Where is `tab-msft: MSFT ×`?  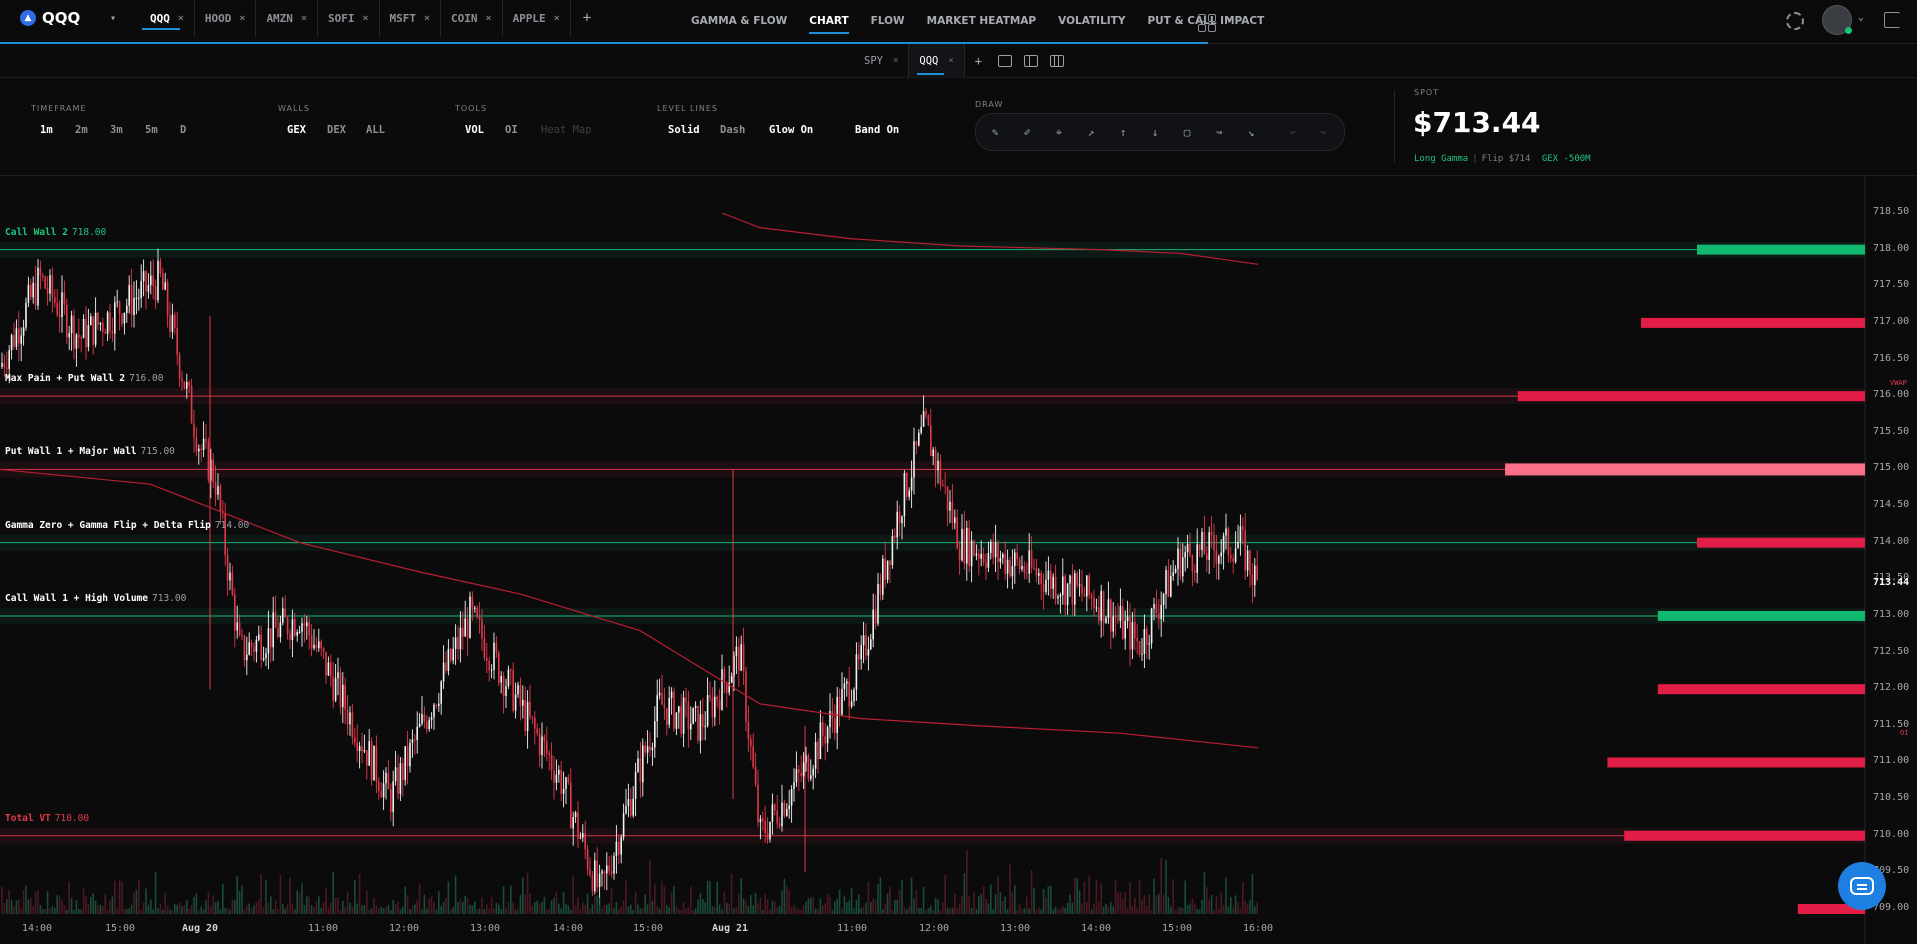 tab-msft: MSFT × is located at coordinates (411, 18).